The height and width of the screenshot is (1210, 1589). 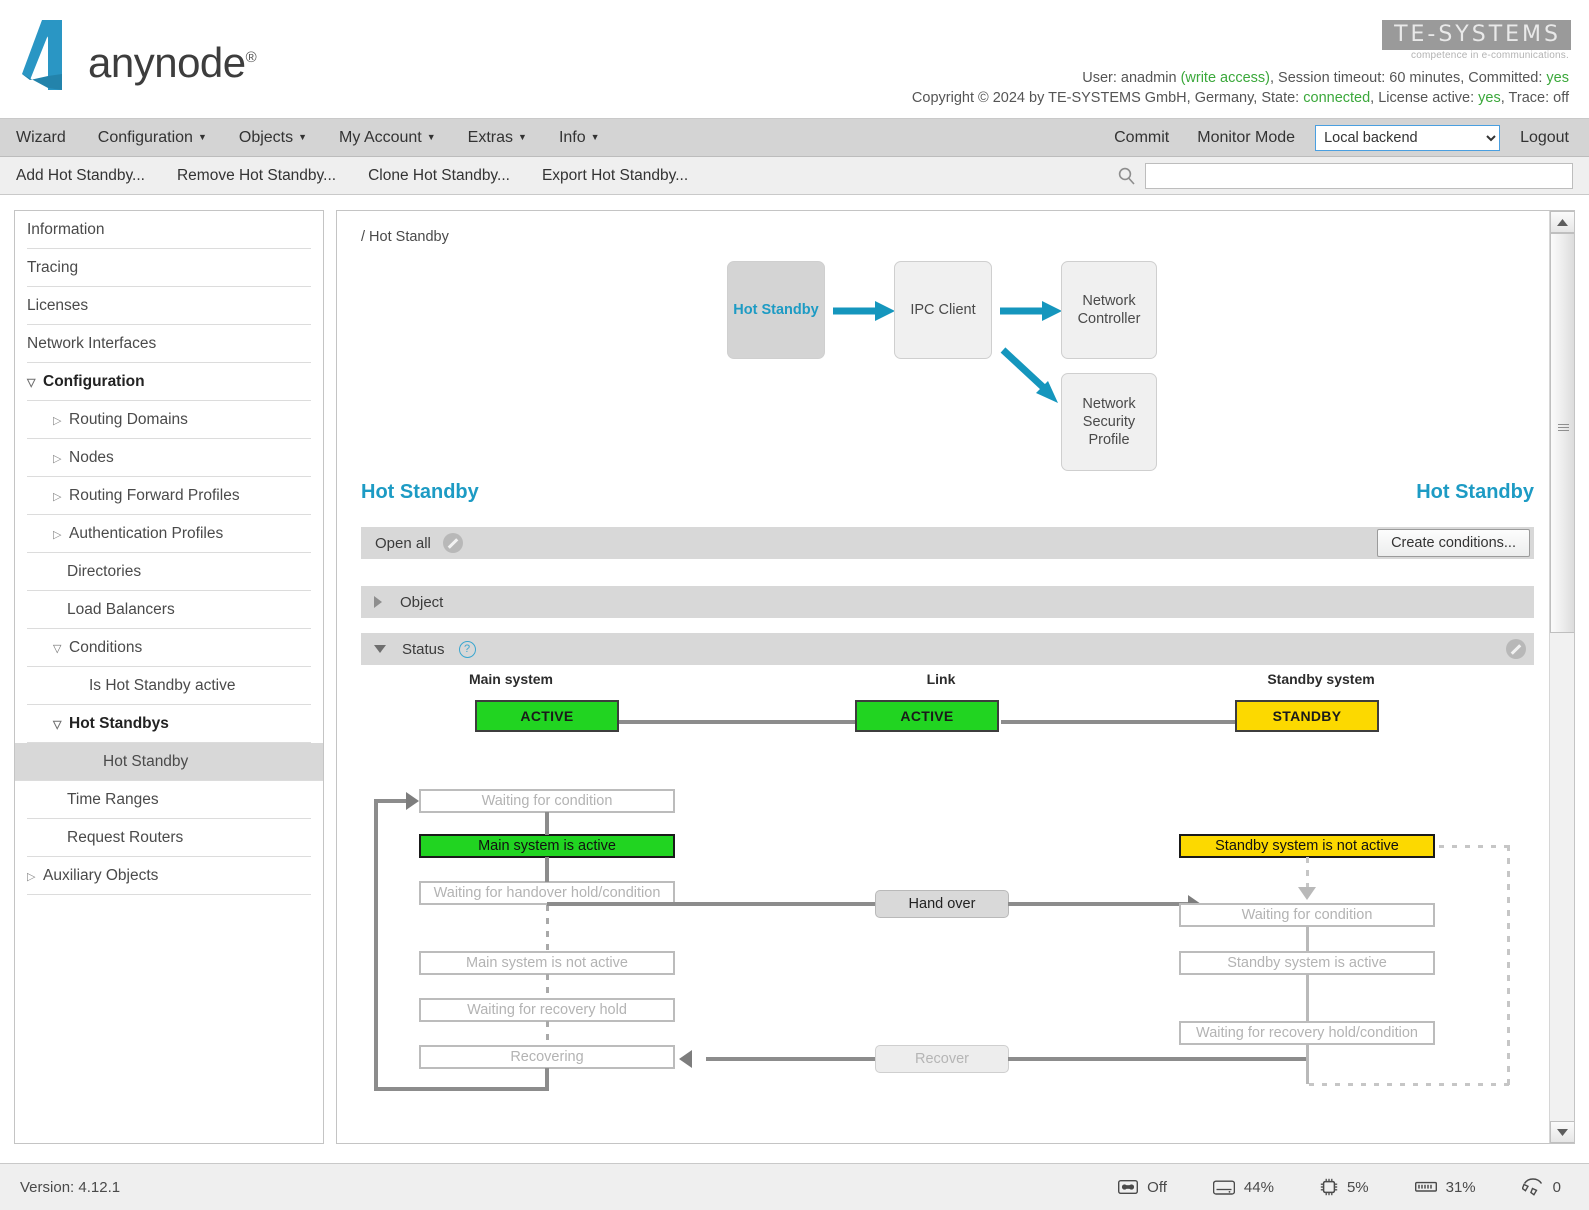 I want to click on state-box-main-waiting-condition: Waiting for condition, so click(x=547, y=801).